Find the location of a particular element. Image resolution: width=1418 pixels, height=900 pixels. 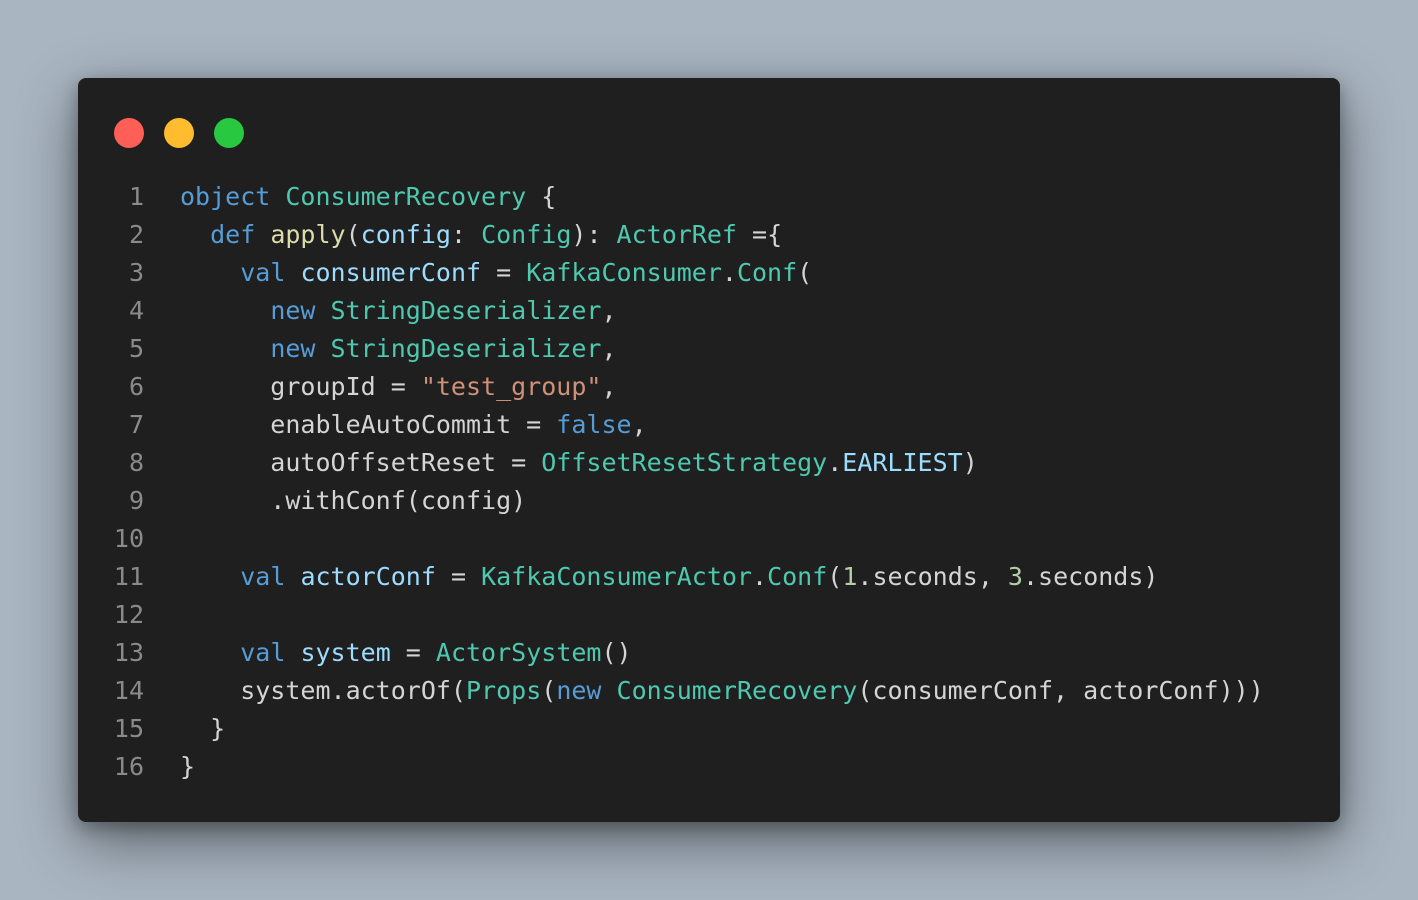

code-line: 1 object ConsumerRecovery { is located at coordinates (709, 197).